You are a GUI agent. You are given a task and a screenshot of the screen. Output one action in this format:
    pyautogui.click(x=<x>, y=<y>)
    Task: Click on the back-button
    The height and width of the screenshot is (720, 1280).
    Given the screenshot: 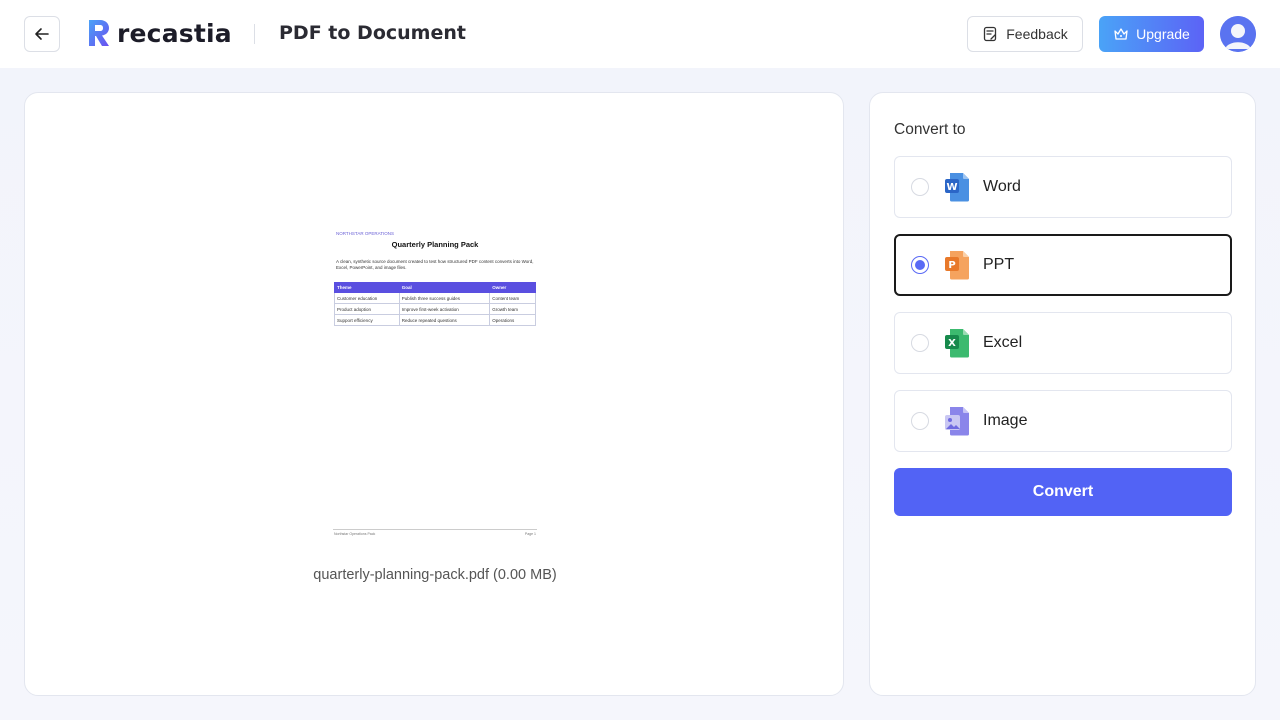 What is the action you would take?
    pyautogui.click(x=42, y=34)
    